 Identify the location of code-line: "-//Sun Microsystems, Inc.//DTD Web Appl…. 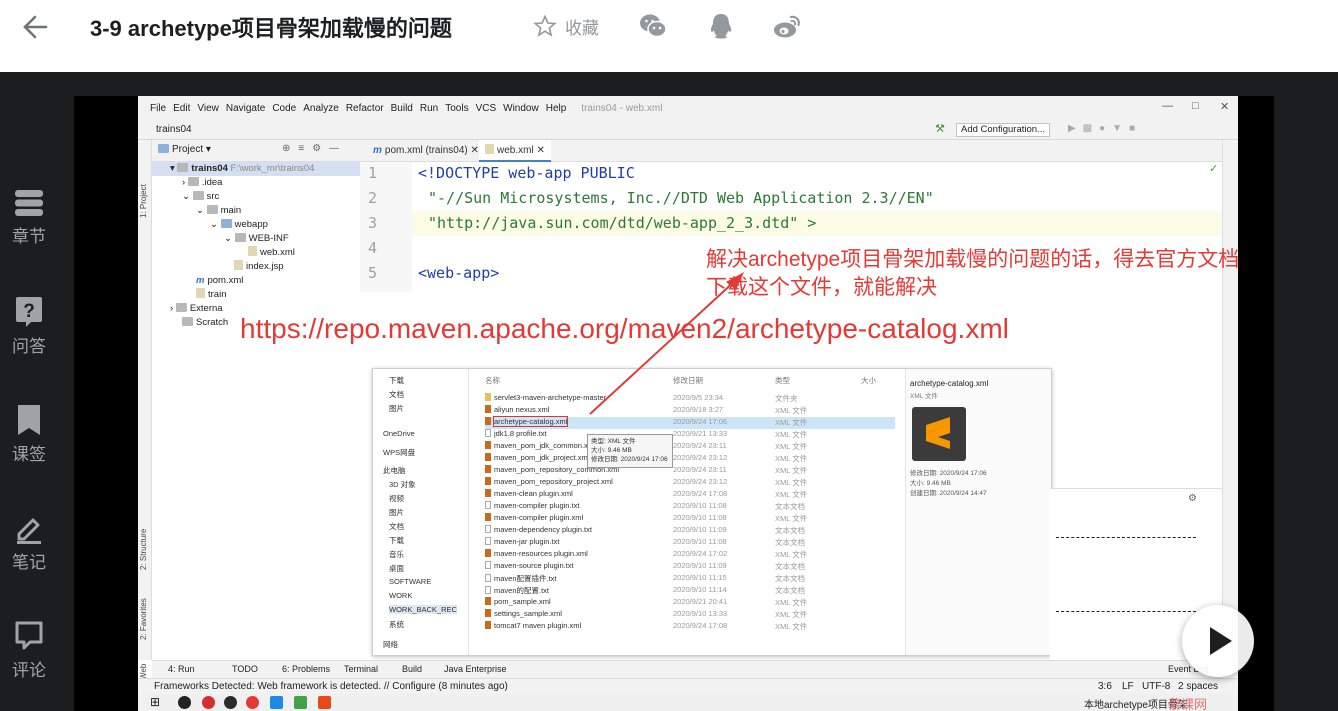
(681, 198).